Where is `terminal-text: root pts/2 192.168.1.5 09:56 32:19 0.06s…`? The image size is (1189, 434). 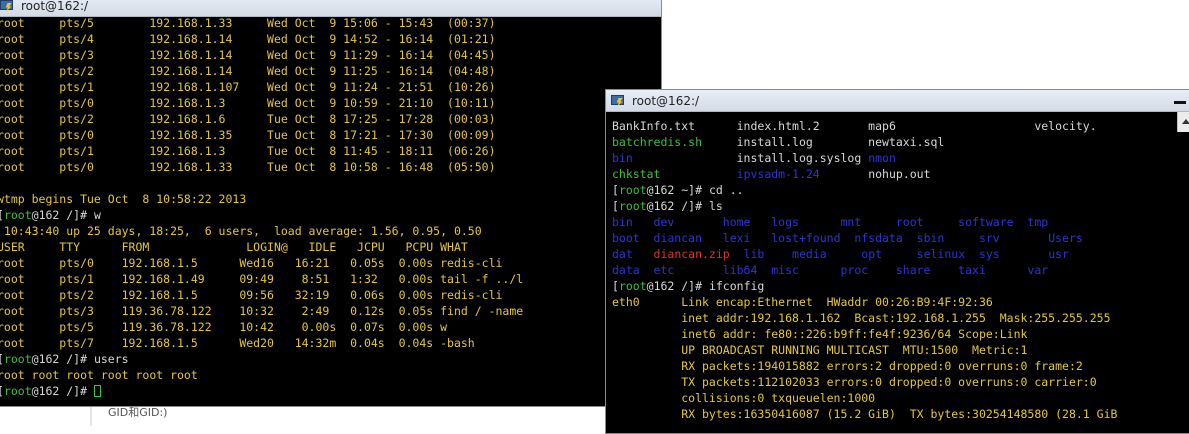 terminal-text: root pts/2 192.168.1.5 09:56 32:19 0.06s… is located at coordinates (251, 295).